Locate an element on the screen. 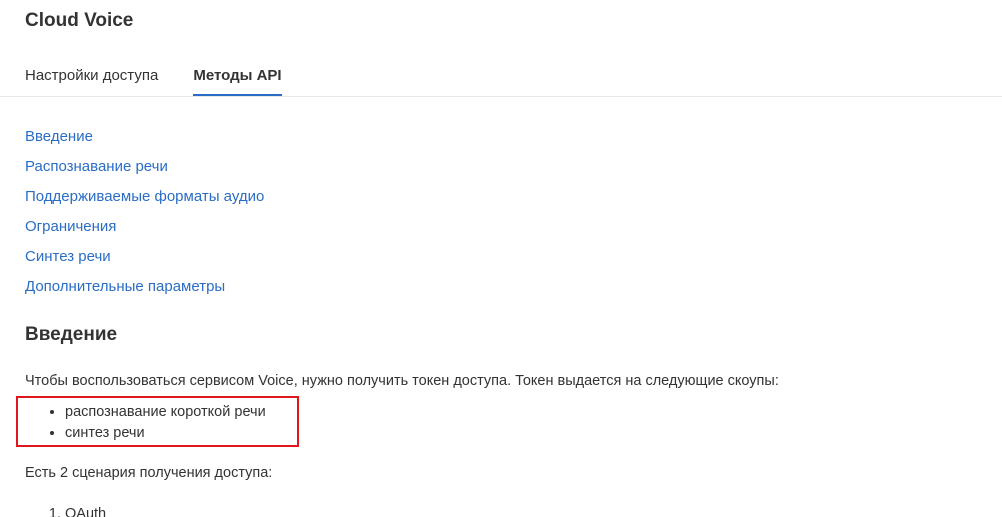 The image size is (1002, 517). toc-item: Дополнительные параметры is located at coordinates (144, 291).